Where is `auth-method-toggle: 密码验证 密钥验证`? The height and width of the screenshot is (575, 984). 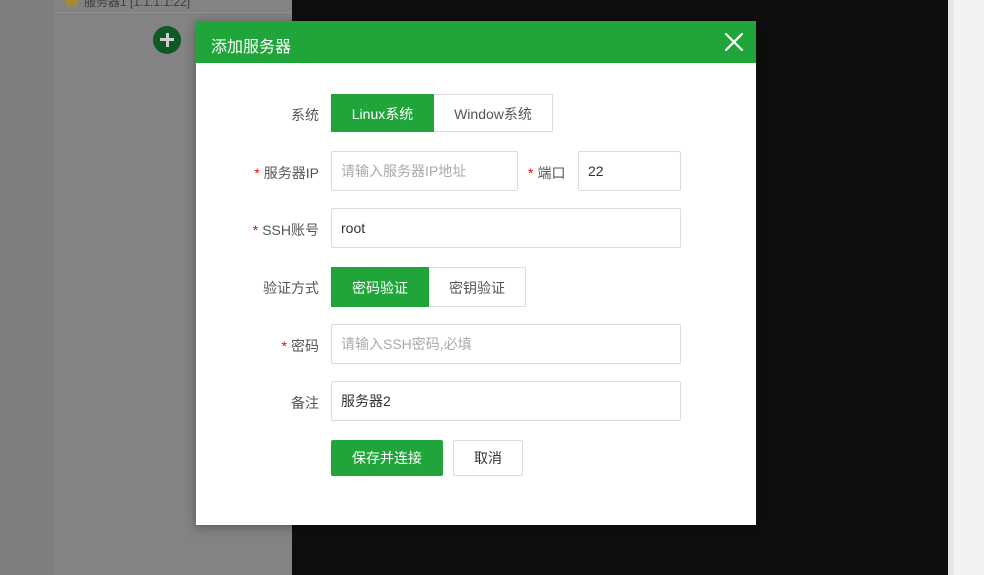
auth-method-toggle: 密码验证 密钥验证 is located at coordinates (428, 287).